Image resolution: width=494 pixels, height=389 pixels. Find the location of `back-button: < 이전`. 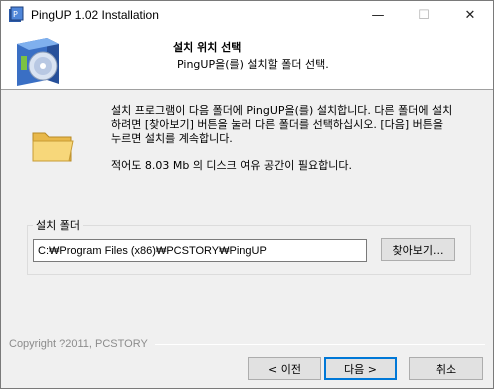

back-button: < 이전 is located at coordinates (284, 368).